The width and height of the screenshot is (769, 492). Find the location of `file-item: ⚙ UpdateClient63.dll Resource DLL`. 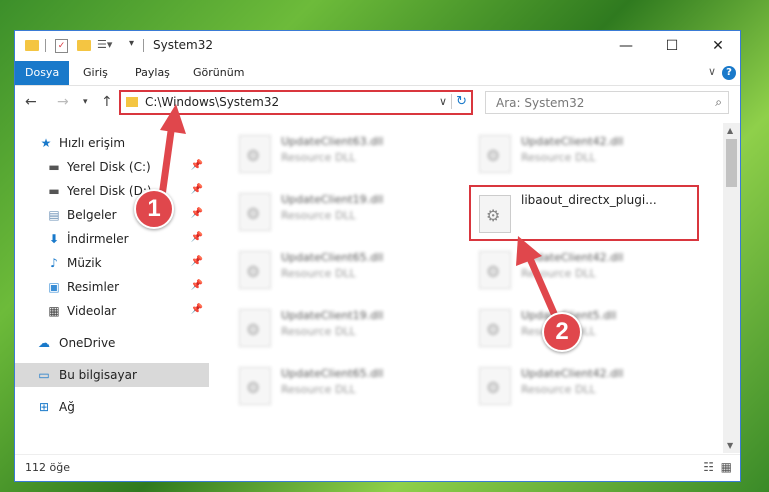

file-item: ⚙ UpdateClient63.dll Resource DLL is located at coordinates (346, 152).